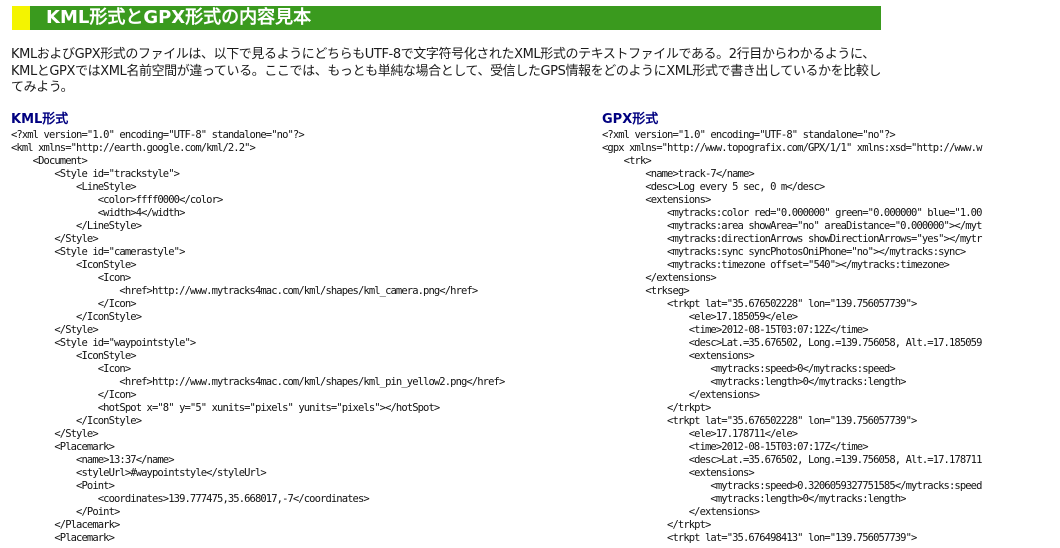 This screenshot has height=548, width=1060. What do you see at coordinates (65, 512) in the screenshot?
I see `kml-code-line: </Point>` at bounding box center [65, 512].